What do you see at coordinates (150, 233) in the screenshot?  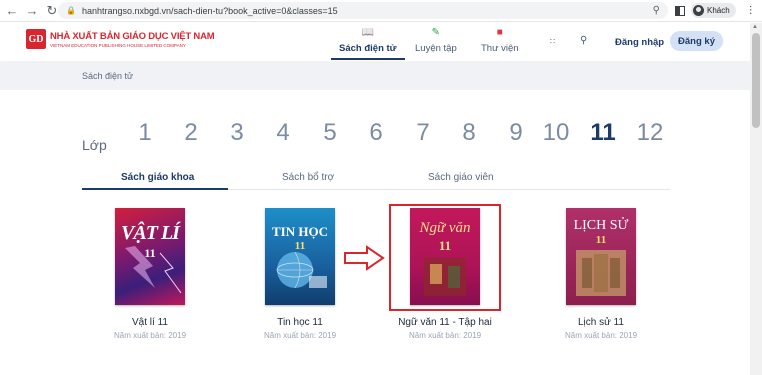 I see `cover-title: VẬT LÍ` at bounding box center [150, 233].